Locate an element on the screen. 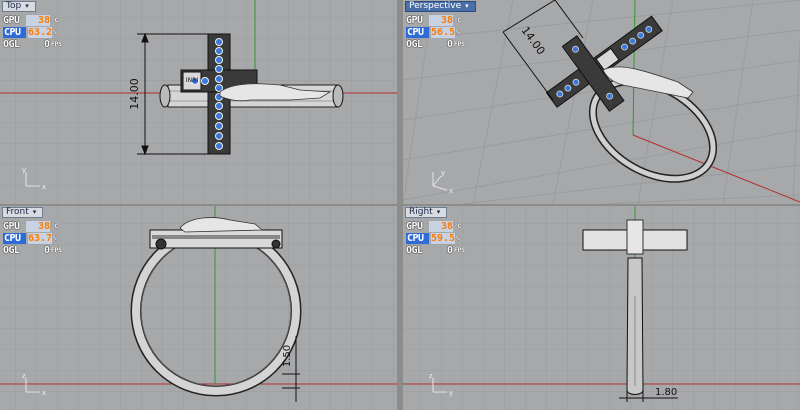 This screenshot has width=800, height=410. inri-plaque: INRI is located at coordinates (192, 80).